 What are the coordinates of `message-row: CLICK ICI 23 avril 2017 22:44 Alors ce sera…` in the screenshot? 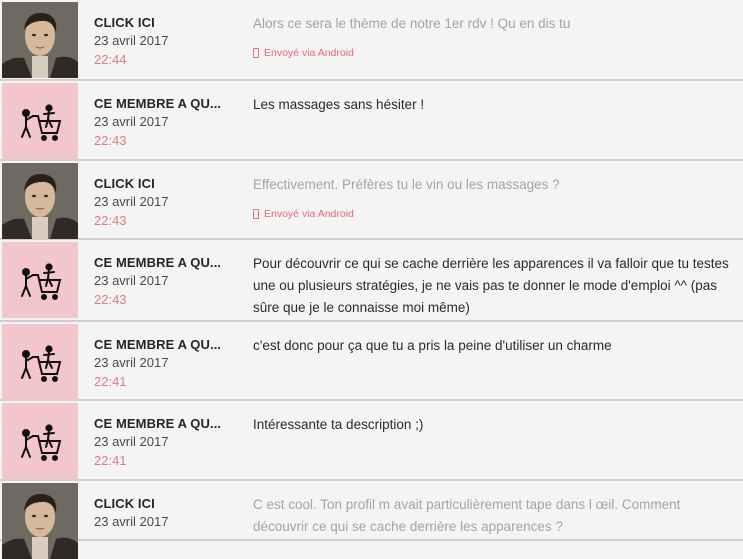 It's located at (371, 40).